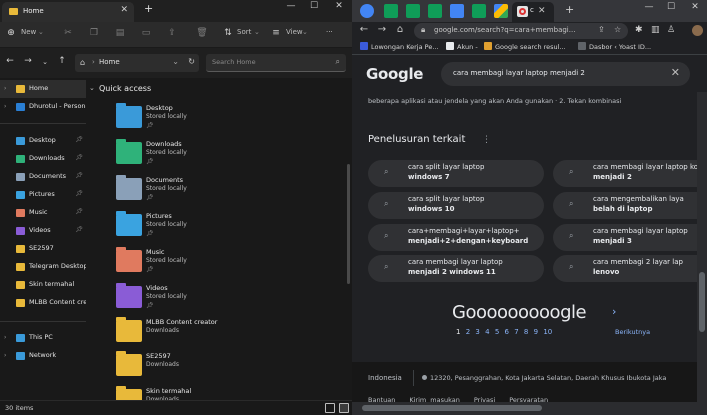 The height and width of the screenshot is (415, 707). Describe the element at coordinates (294, 32) in the screenshot. I see `view-button: View` at that location.